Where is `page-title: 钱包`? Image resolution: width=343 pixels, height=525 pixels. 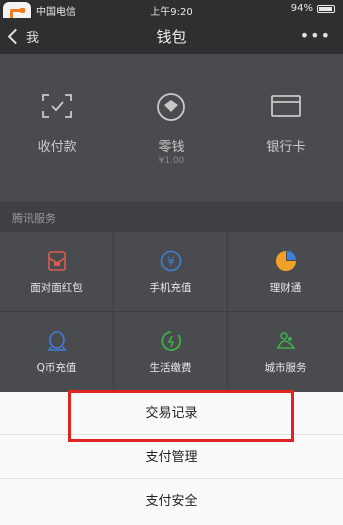 page-title: 钱包 is located at coordinates (171, 37).